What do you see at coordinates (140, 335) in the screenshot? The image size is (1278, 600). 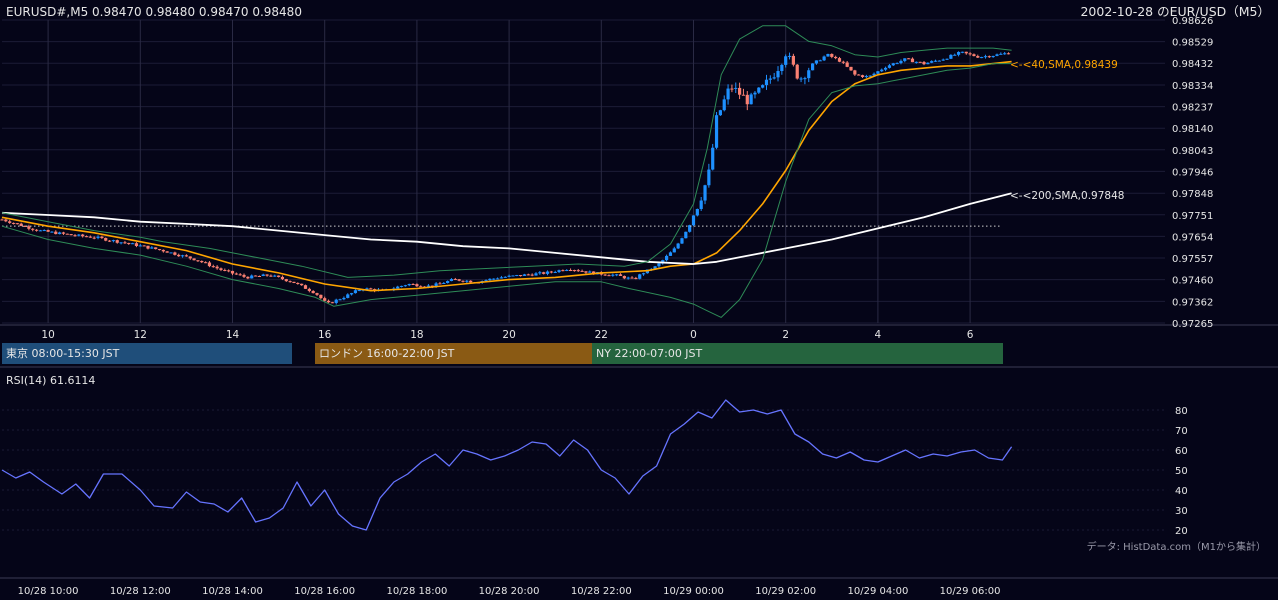 I see `hour-tick-label: 12` at bounding box center [140, 335].